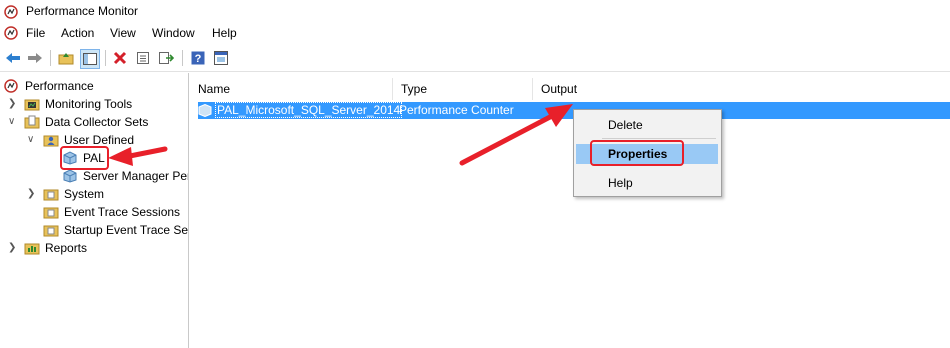  What do you see at coordinates (516, 135) in the screenshot?
I see `annotation-arrow-properties` at bounding box center [516, 135].